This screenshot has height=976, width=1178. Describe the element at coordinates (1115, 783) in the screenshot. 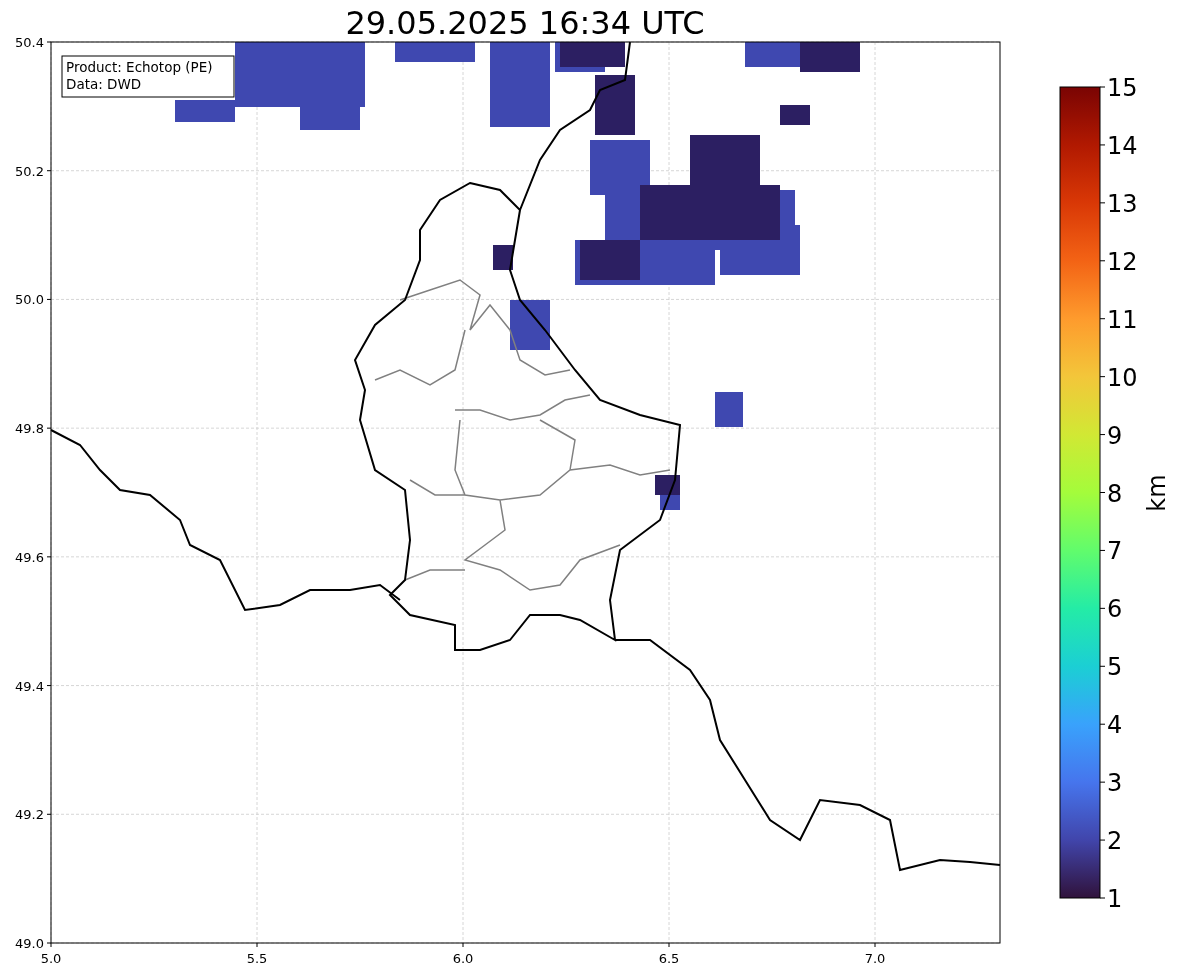

I see `colorbar-tick-label: 3` at that location.